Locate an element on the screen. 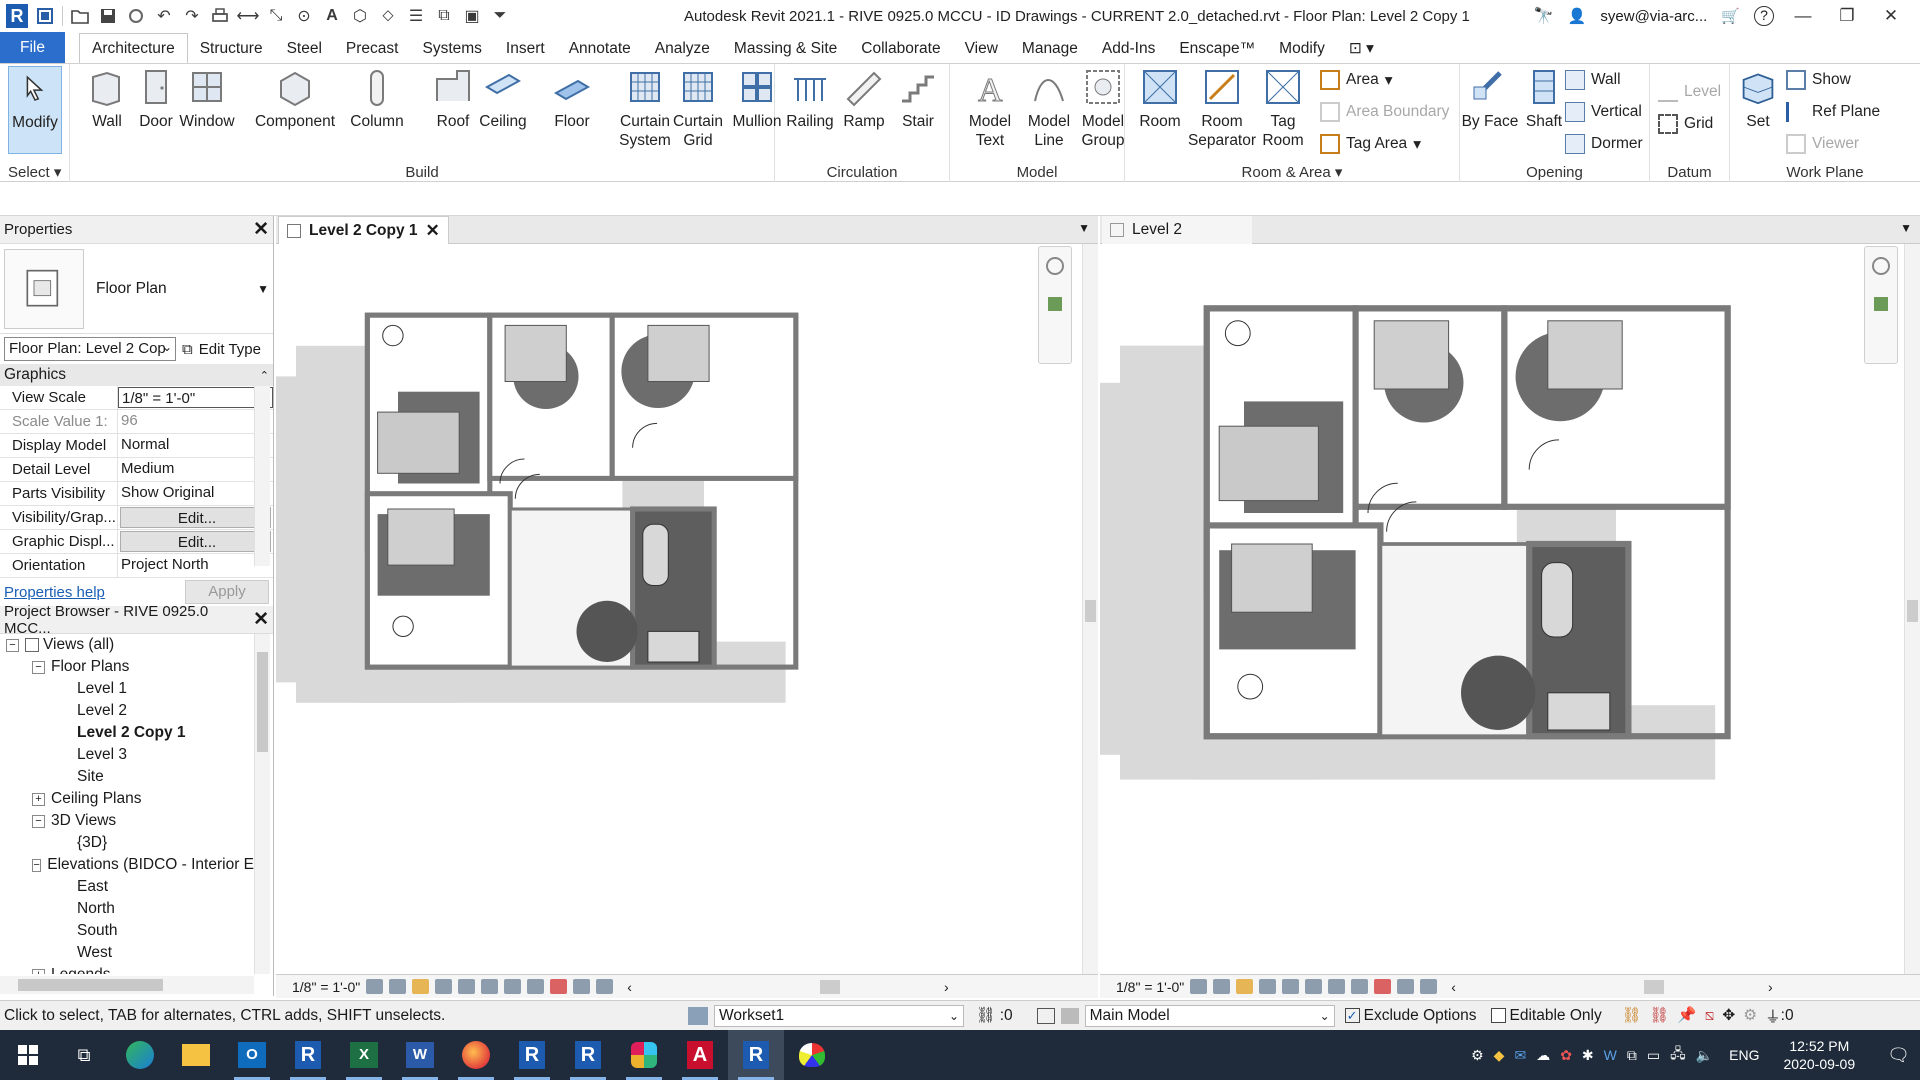 Image resolution: width=1920 pixels, height=1080 pixels. select-pinned-icon: 📌 is located at coordinates (1686, 1015).